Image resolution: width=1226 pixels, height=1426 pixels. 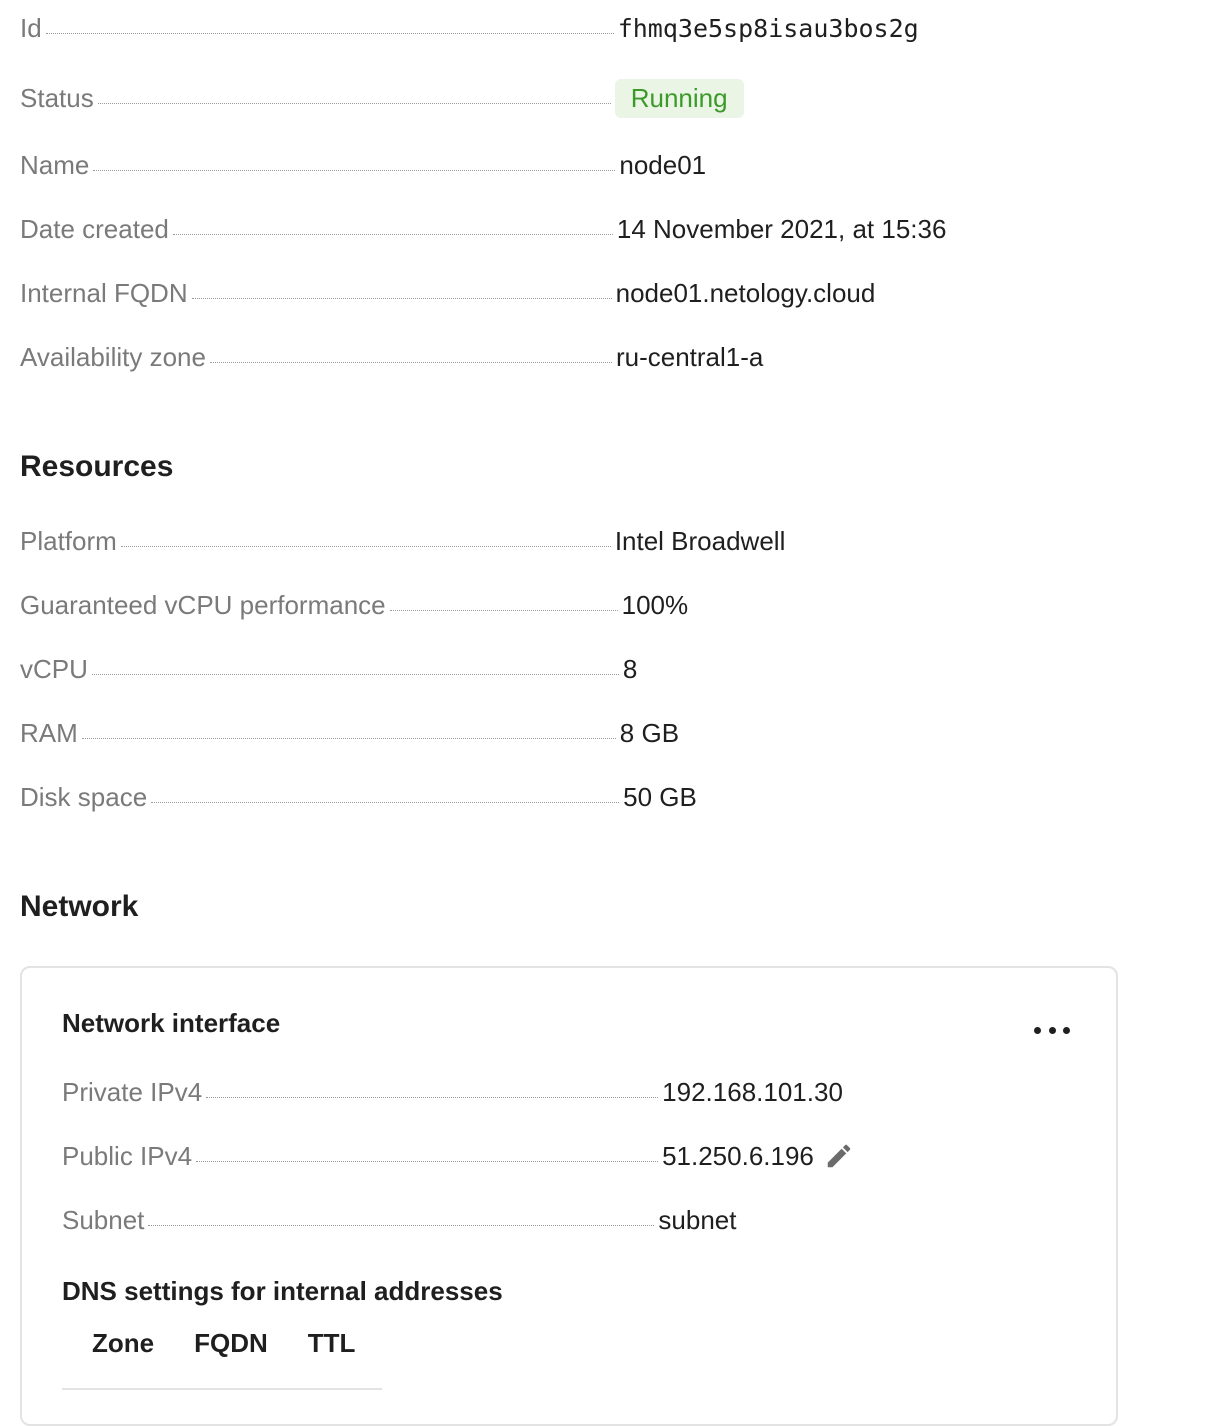 What do you see at coordinates (768, 28) in the screenshot?
I see `instance-id-value: fhmq3e5sp8isau3bos2g` at bounding box center [768, 28].